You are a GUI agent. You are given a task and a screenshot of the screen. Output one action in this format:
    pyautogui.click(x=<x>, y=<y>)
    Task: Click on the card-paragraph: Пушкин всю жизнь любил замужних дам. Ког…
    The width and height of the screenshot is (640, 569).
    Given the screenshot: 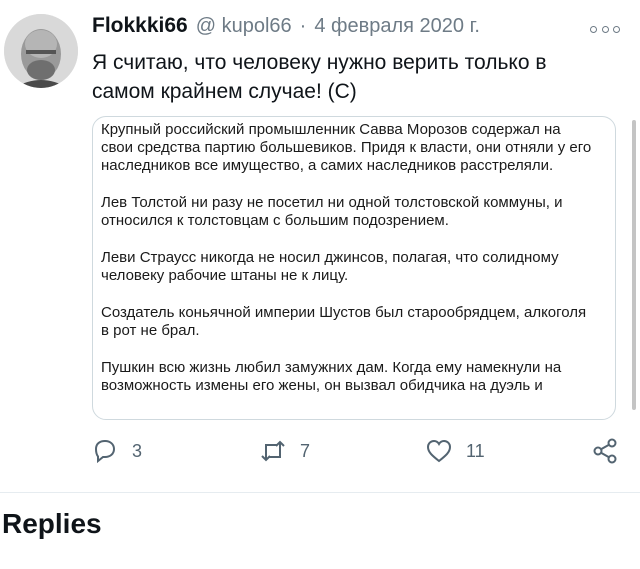 What is the action you would take?
    pyautogui.click(x=331, y=376)
    